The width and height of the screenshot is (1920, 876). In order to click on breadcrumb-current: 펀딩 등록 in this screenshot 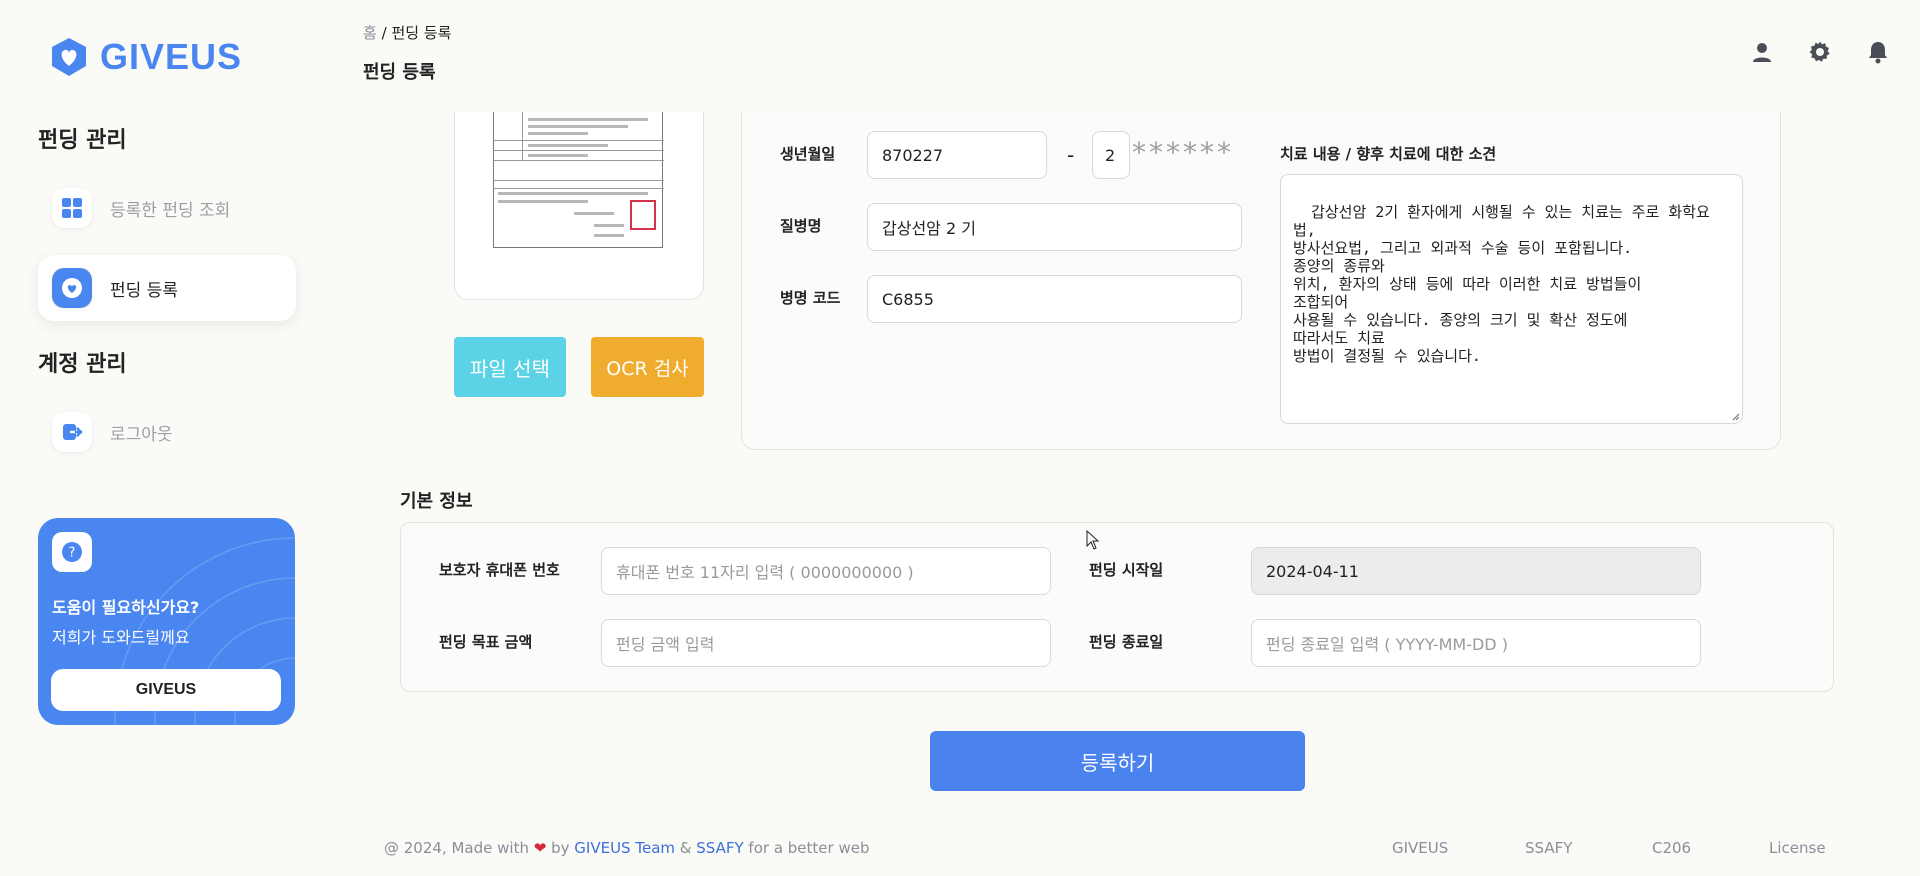, I will do `click(421, 33)`.